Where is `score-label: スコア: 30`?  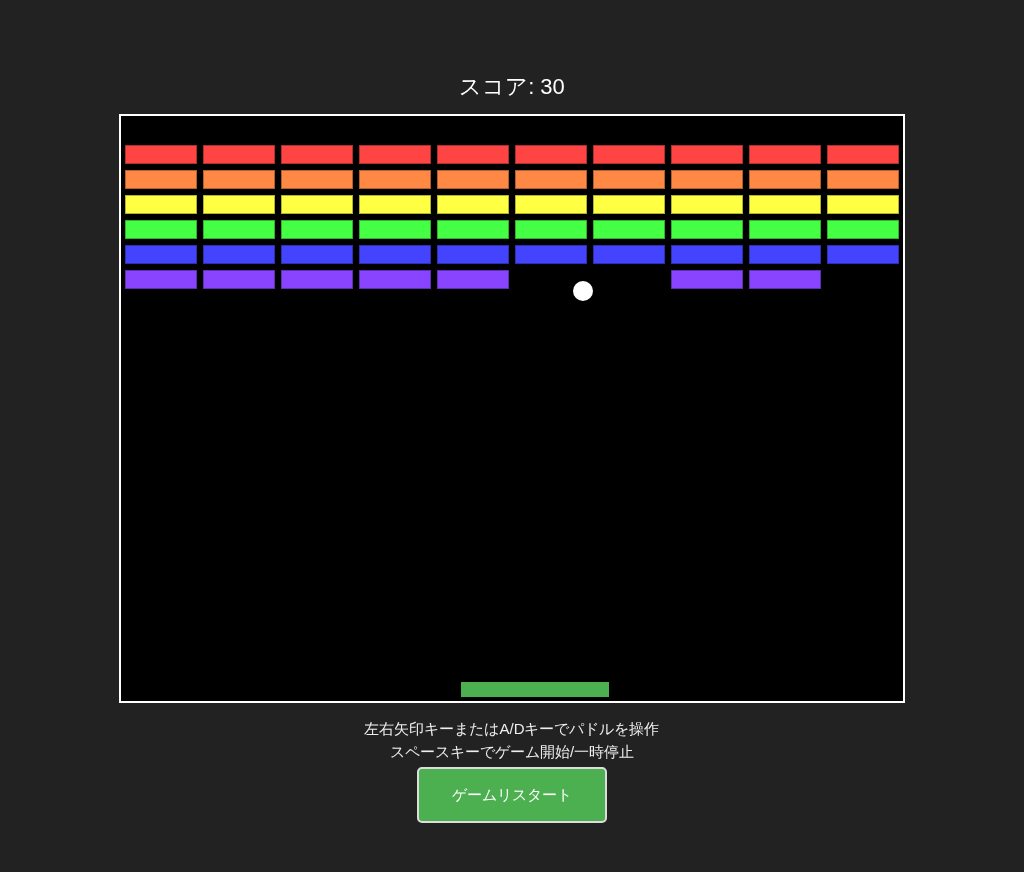
score-label: スコア: 30 is located at coordinates (512, 87).